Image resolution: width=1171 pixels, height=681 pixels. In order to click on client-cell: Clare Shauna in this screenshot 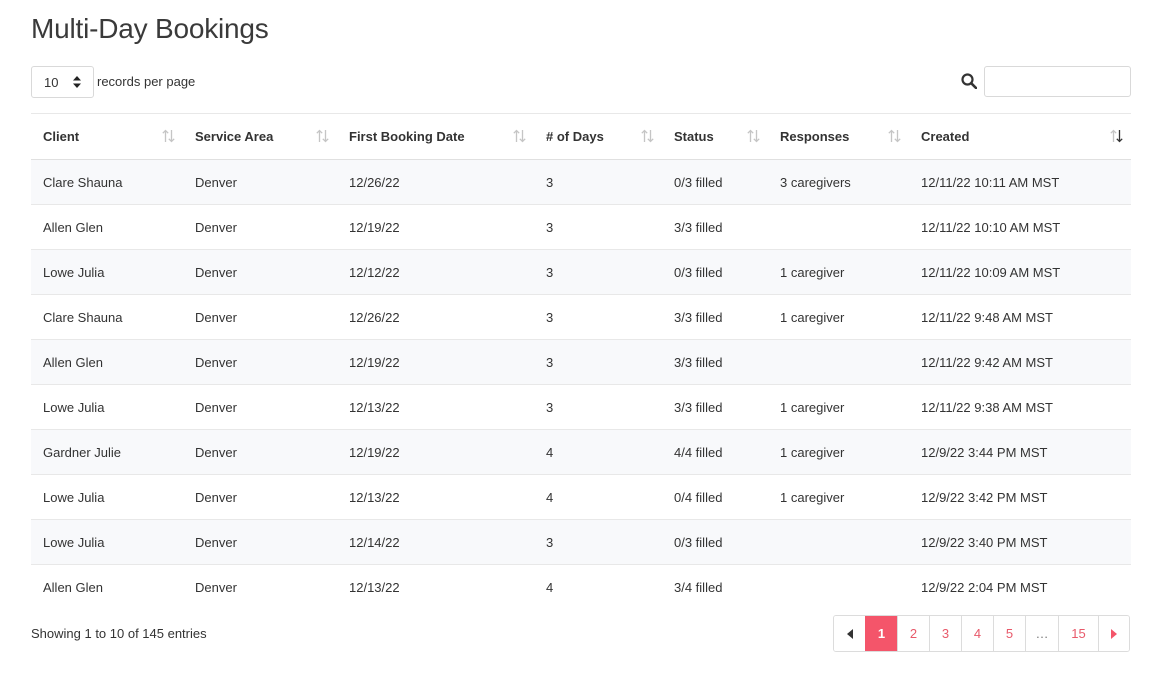, I will do `click(83, 317)`.